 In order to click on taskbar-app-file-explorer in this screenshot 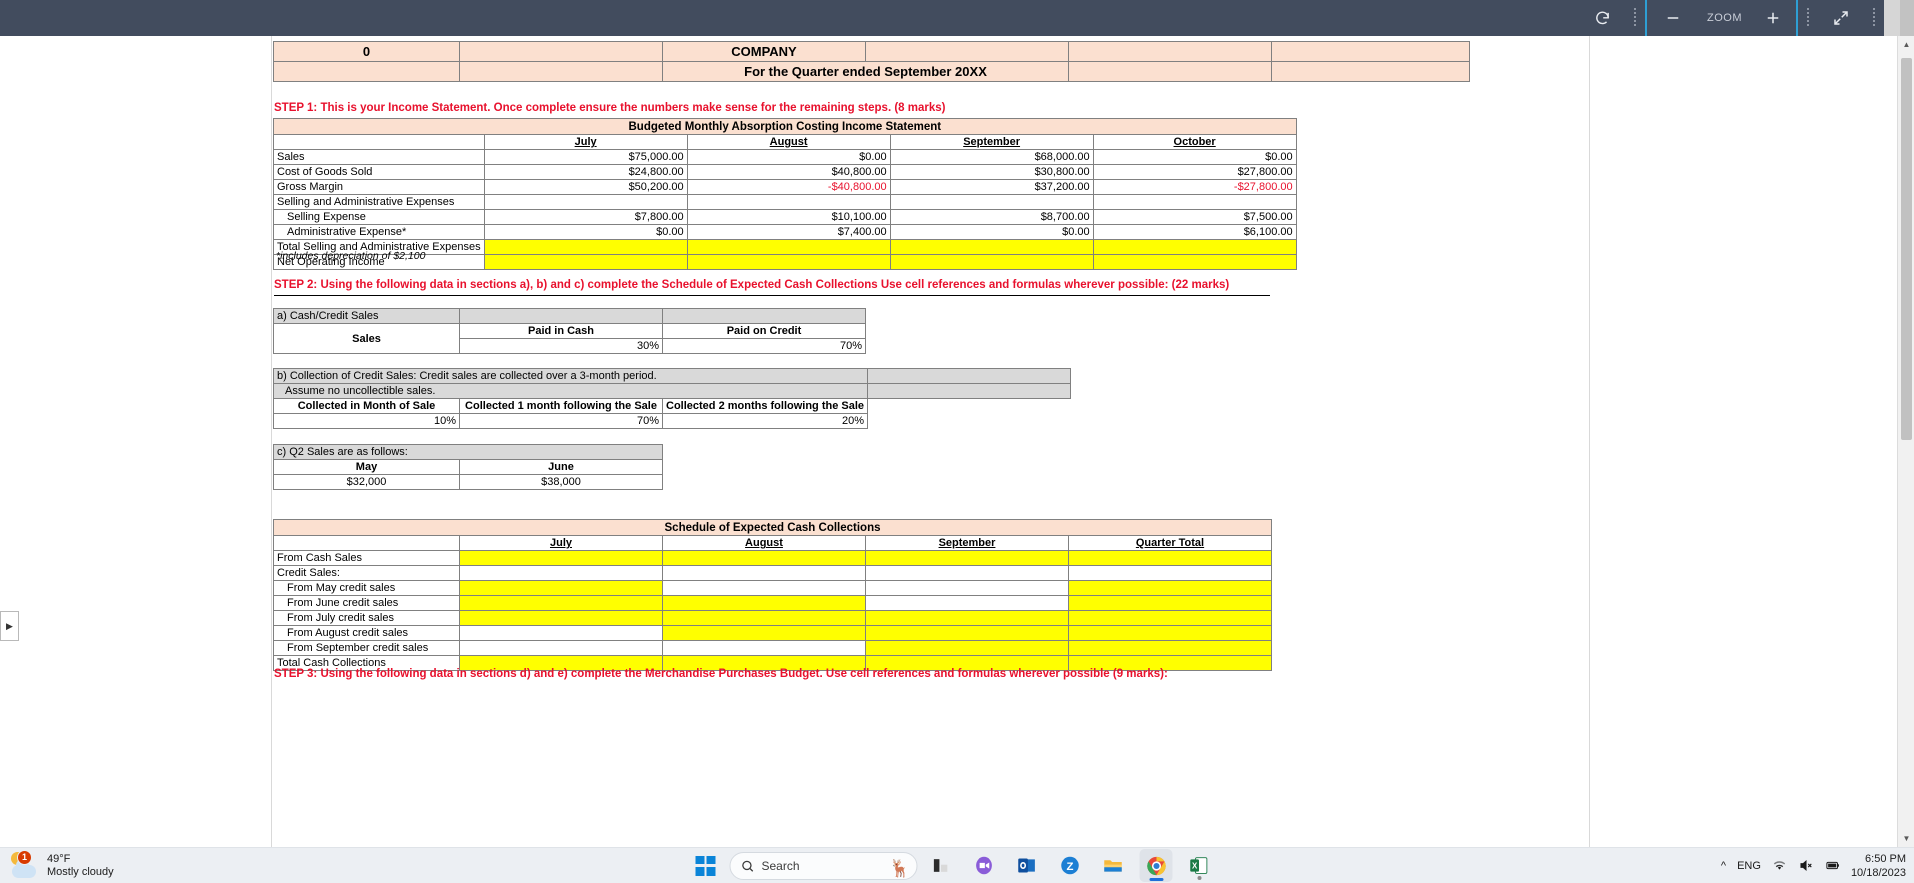, I will do `click(1113, 865)`.